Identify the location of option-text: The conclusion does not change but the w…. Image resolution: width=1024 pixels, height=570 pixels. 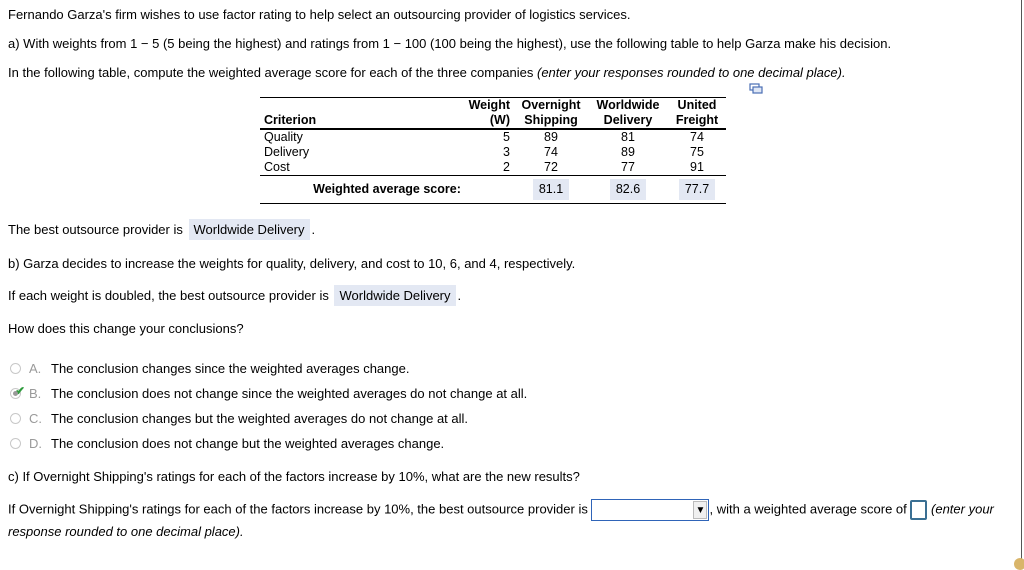
(248, 443).